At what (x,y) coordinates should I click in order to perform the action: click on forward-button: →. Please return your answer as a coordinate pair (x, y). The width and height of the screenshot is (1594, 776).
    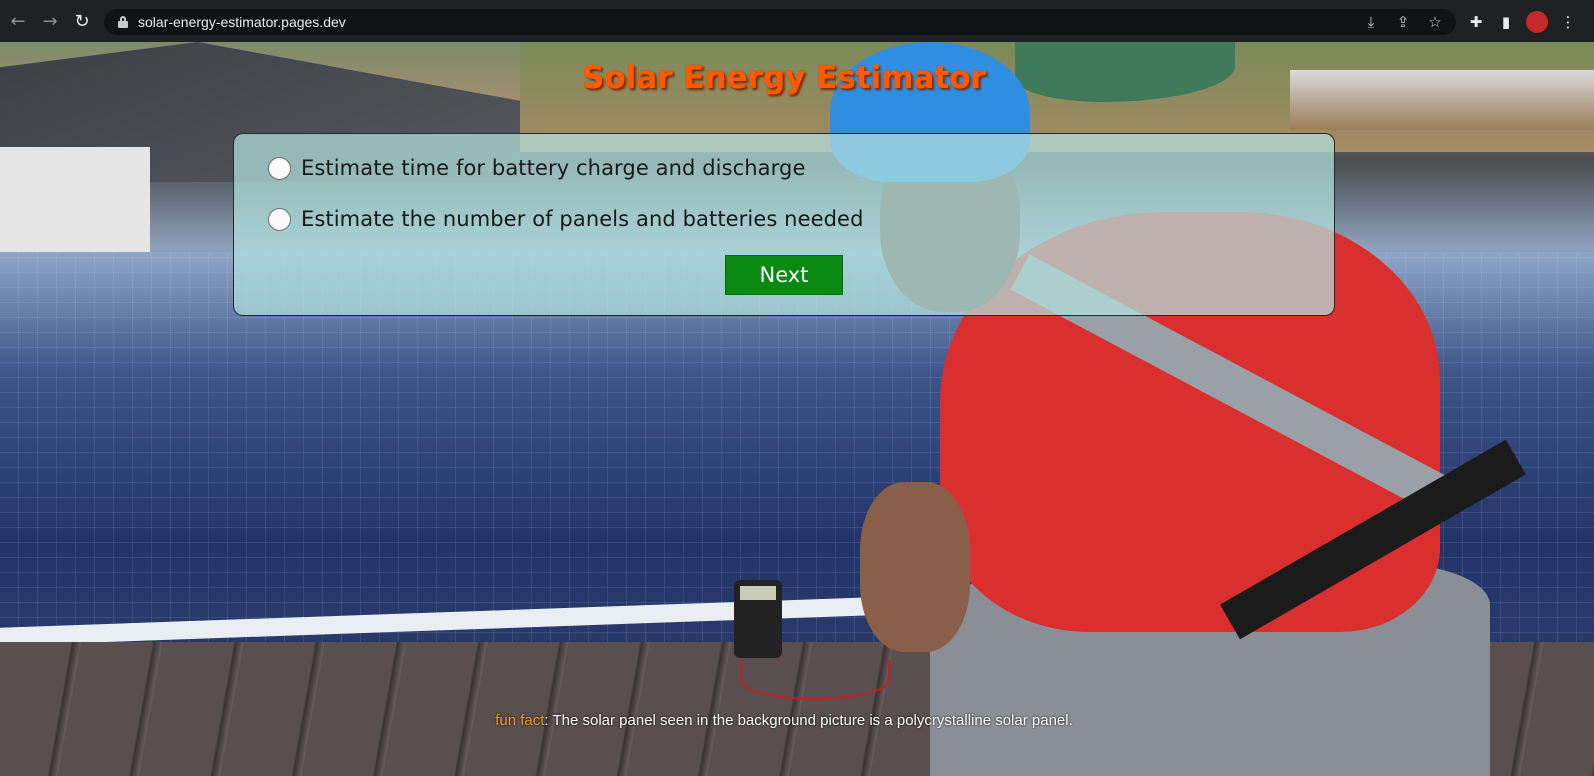
    Looking at the image, I should click on (50, 21).